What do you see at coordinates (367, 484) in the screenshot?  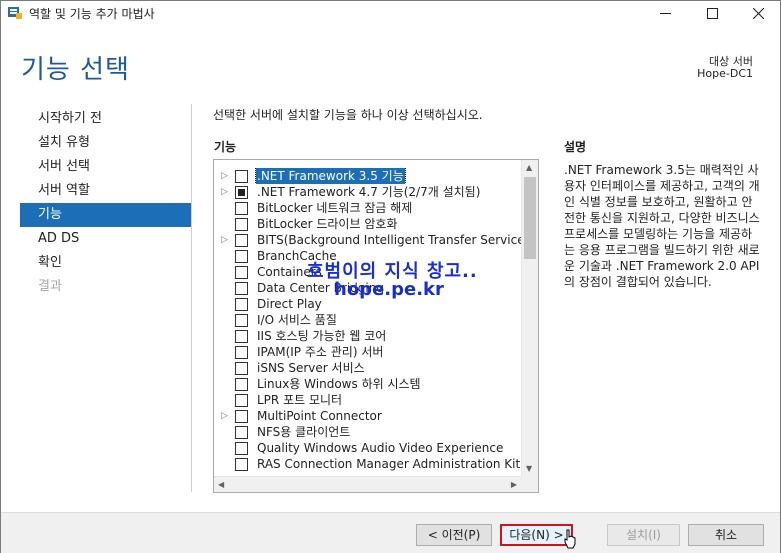 I see `horizontal-scrollbar: ◀ ▶` at bounding box center [367, 484].